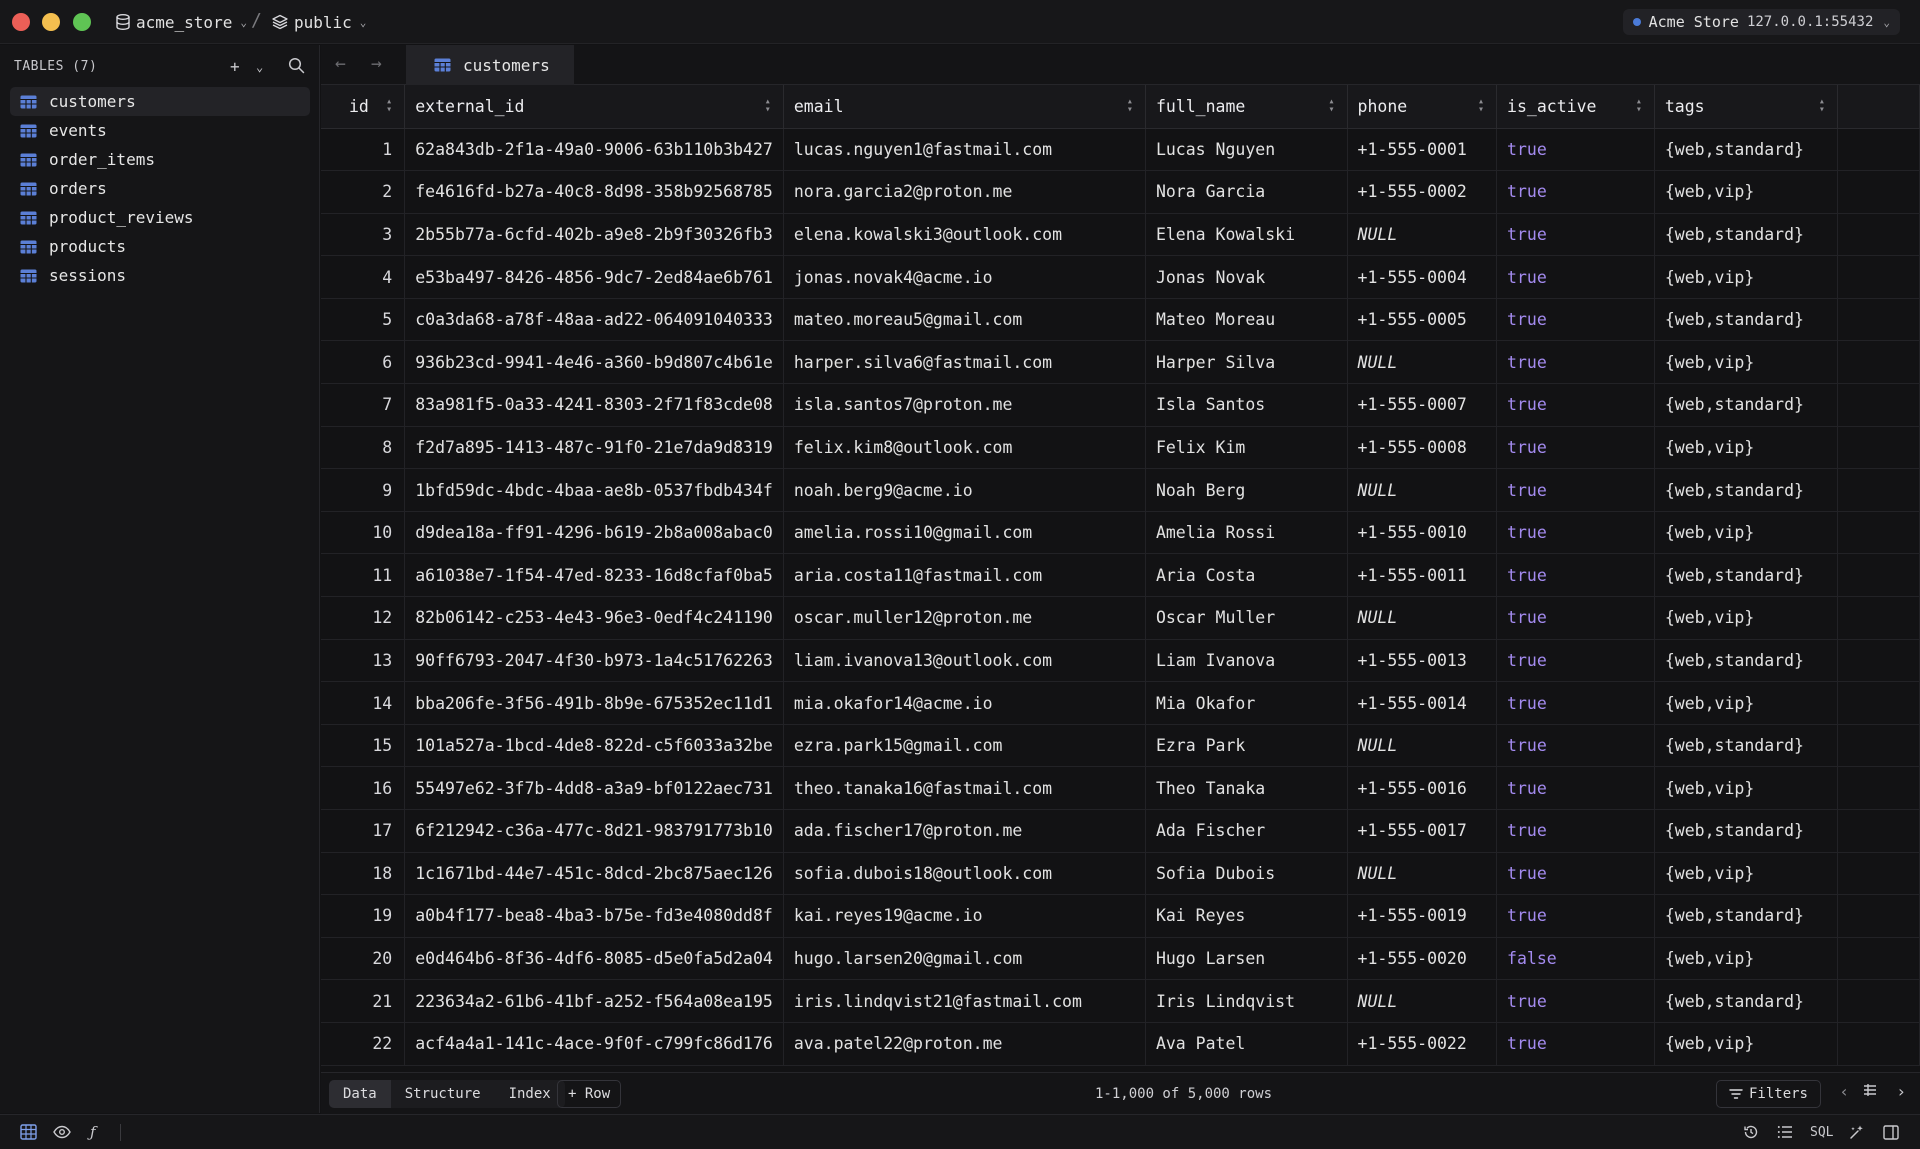 This screenshot has width=1920, height=1149. What do you see at coordinates (160, 101) in the screenshot?
I see `sidebar-item-customers: customers` at bounding box center [160, 101].